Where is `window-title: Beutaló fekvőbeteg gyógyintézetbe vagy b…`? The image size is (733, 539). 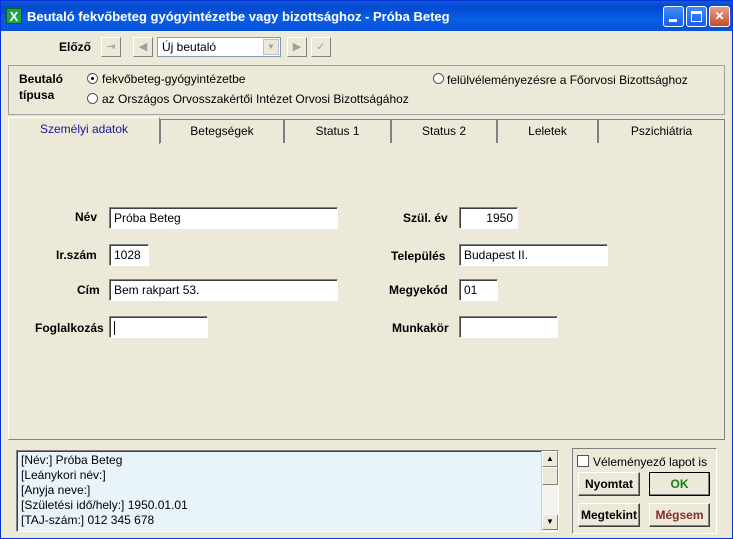
window-title: Beutaló fekvőbeteg gyógyintézetbe vagy b… is located at coordinates (238, 16).